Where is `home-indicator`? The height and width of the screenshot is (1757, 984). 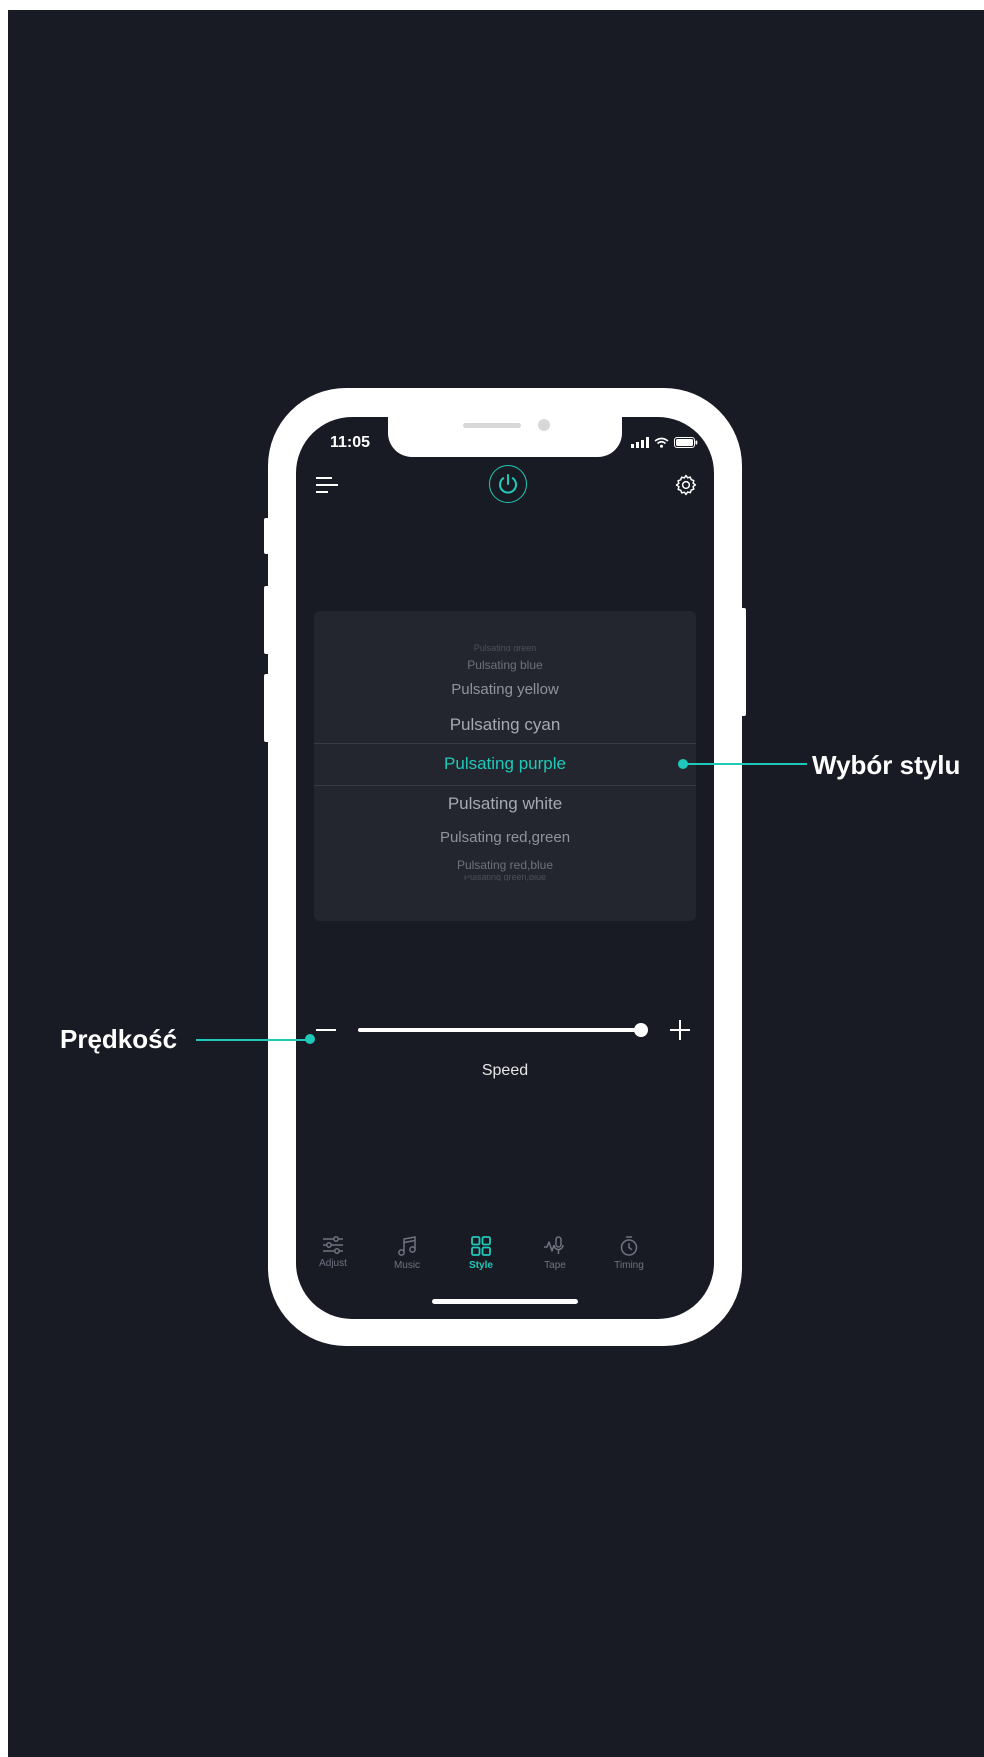 home-indicator is located at coordinates (505, 1301).